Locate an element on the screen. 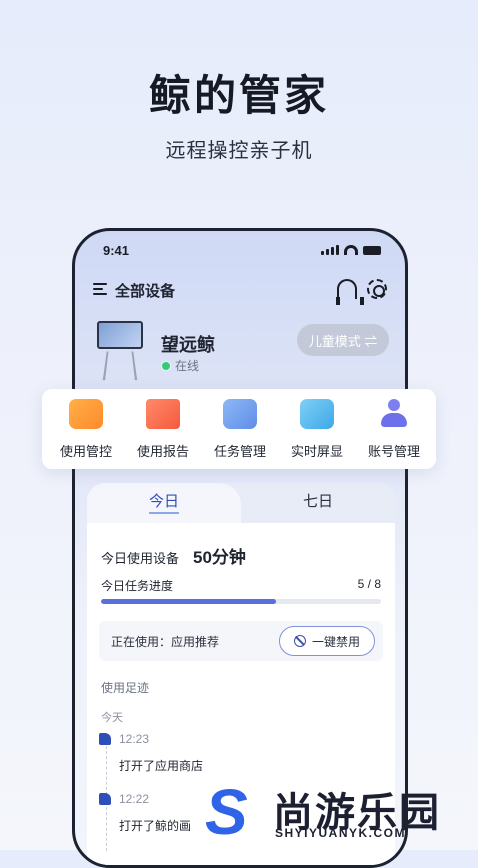 The image size is (478, 868). timeline-text: 打开了应用商店 is located at coordinates (161, 766).